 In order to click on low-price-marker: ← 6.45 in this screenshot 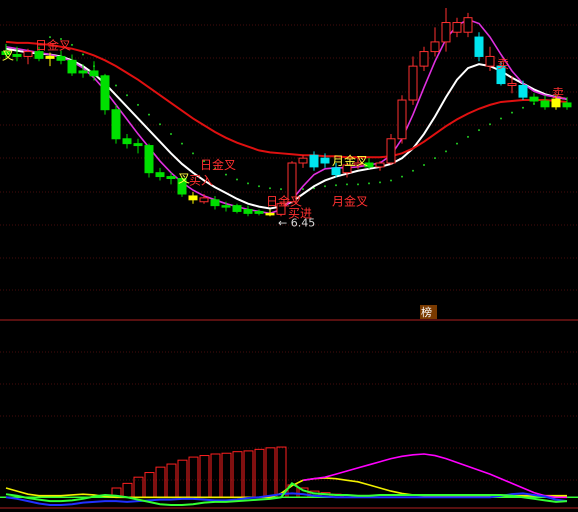, I will do `click(296, 222)`.